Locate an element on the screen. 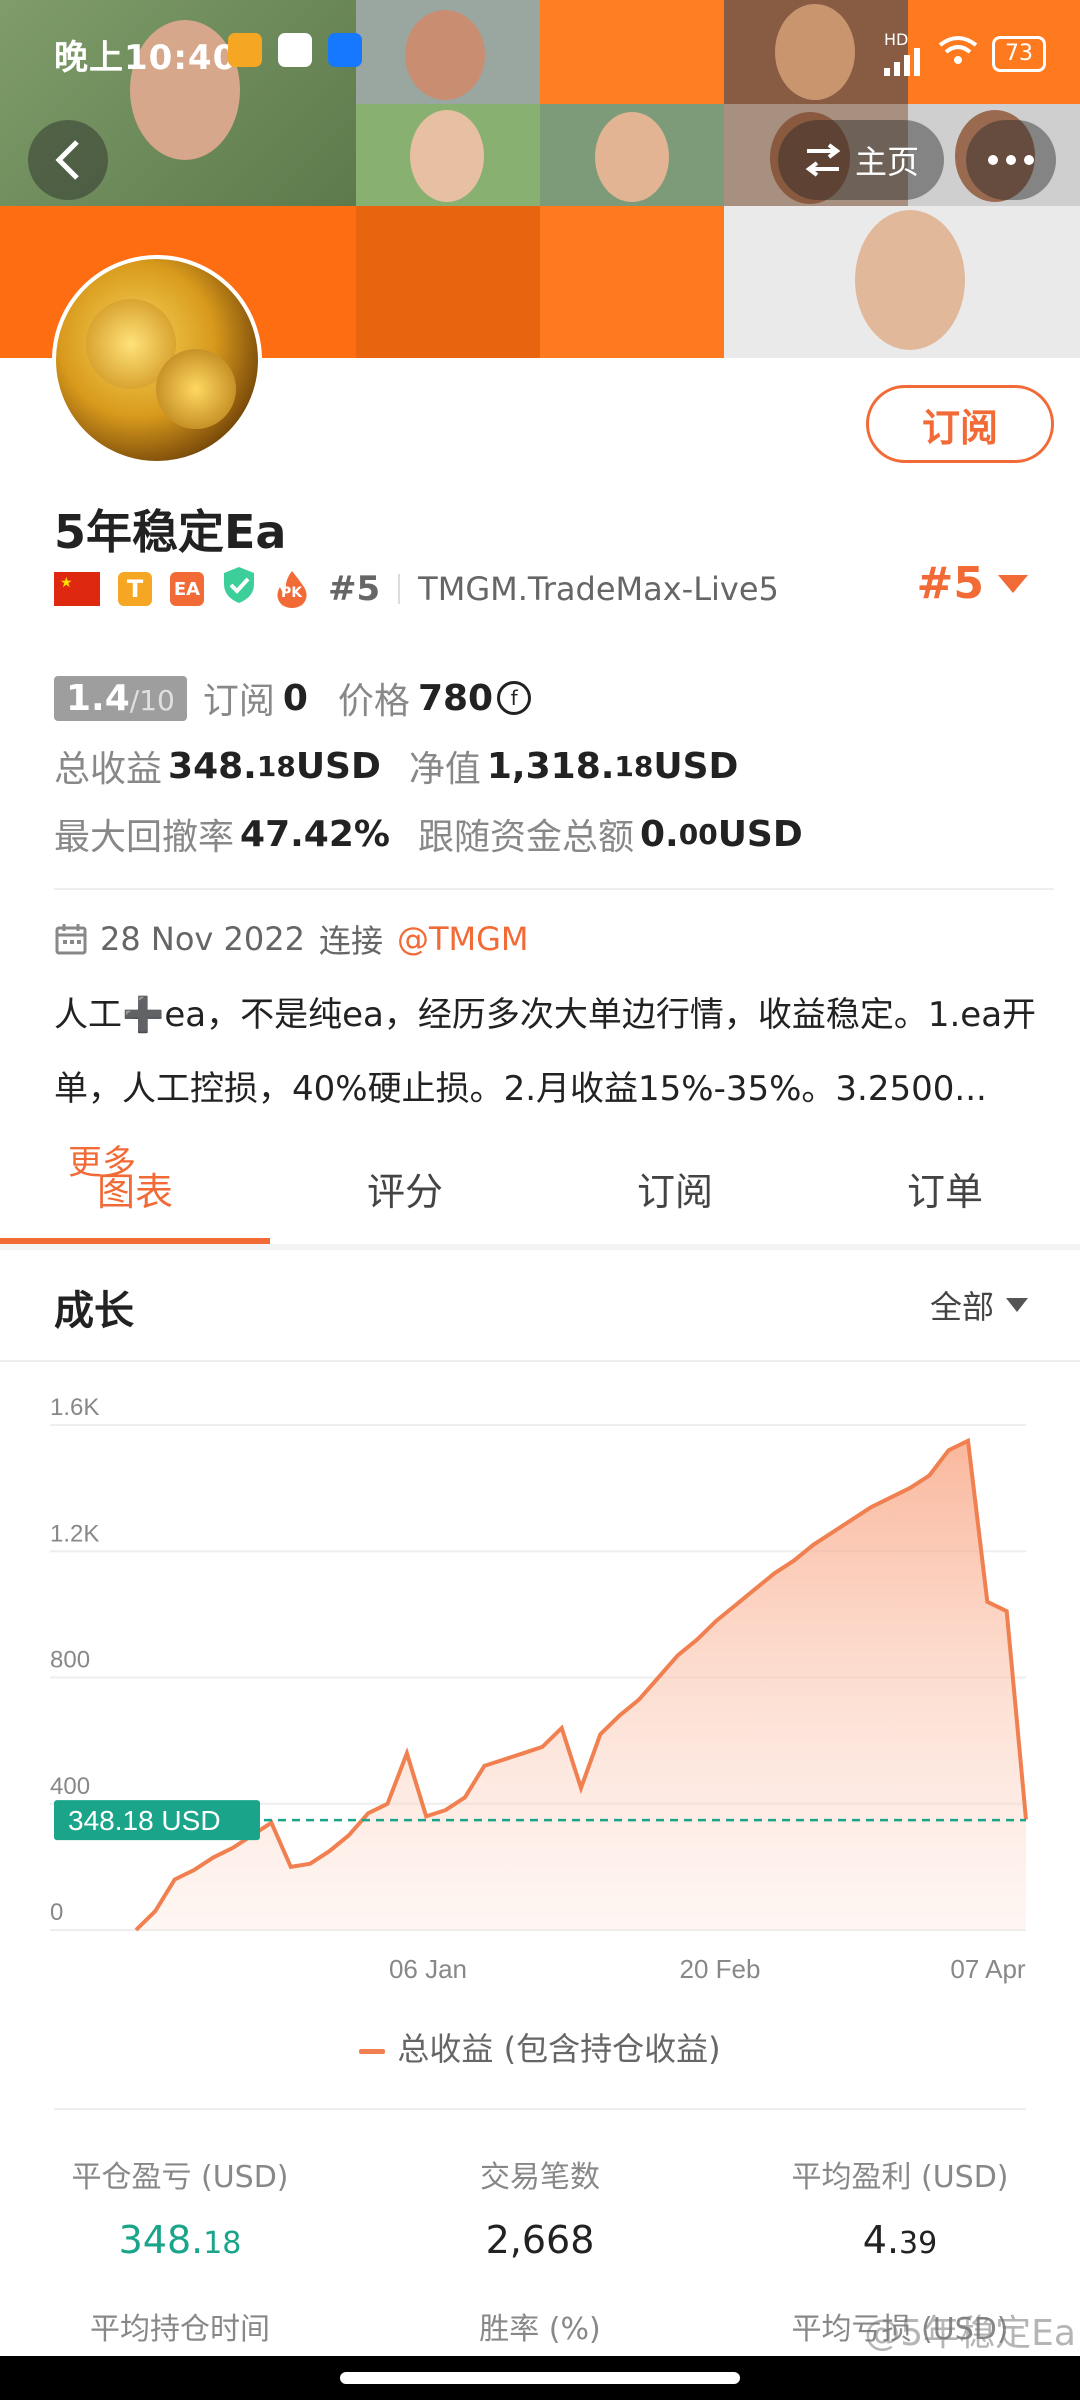 Image resolution: width=1080 pixels, height=2400 pixels. stat-value: 2,668 is located at coordinates (540, 2240).